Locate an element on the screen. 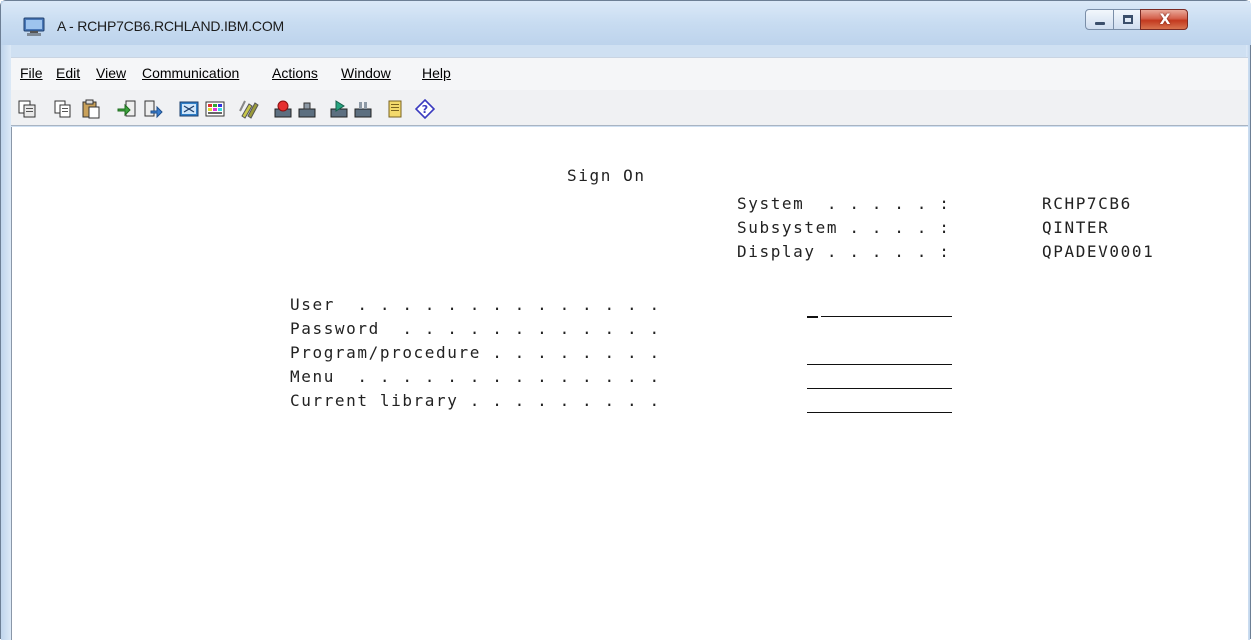  close-icon: X is located at coordinates (1165, 20).